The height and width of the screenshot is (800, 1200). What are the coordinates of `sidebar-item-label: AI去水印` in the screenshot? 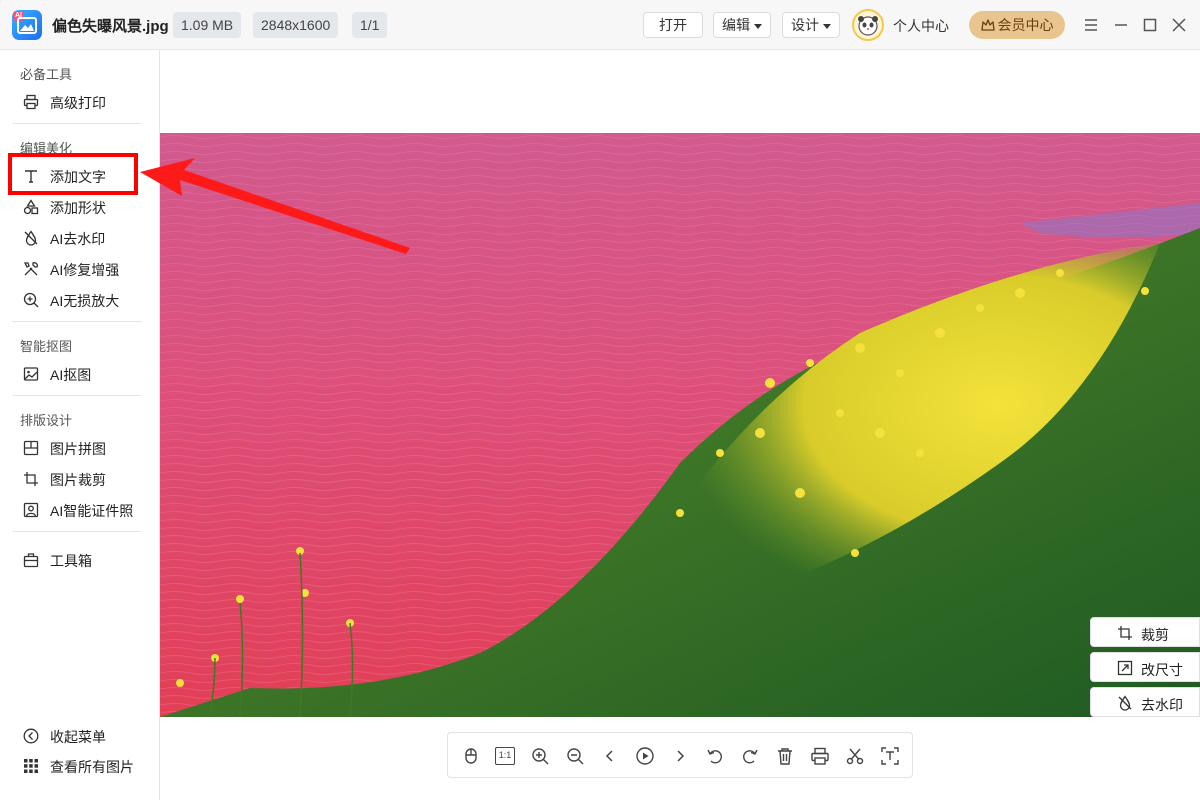 It's located at (78, 239).